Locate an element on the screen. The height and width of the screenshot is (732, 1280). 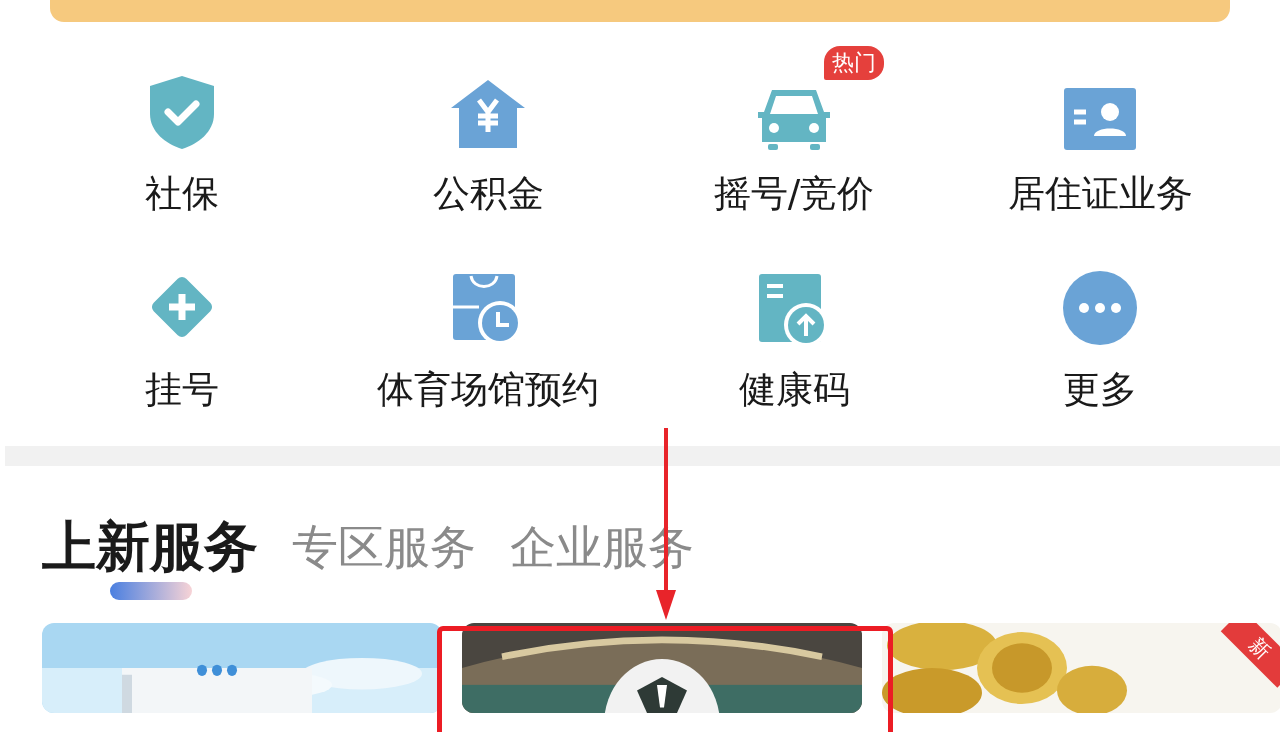
house-yen-icon is located at coordinates (488, 114).